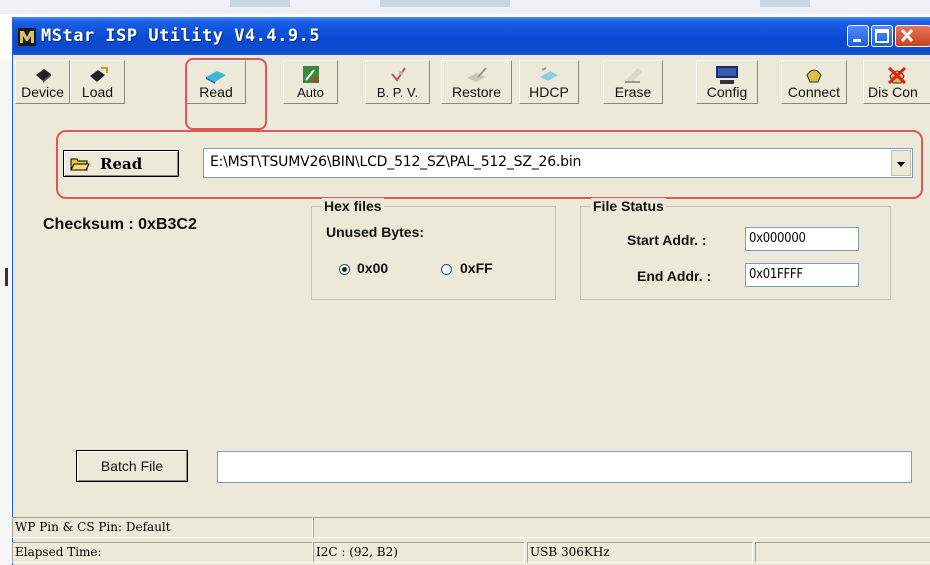 Image resolution: width=930 pixels, height=565 pixels. I want to click on batch-file-field, so click(564, 467).